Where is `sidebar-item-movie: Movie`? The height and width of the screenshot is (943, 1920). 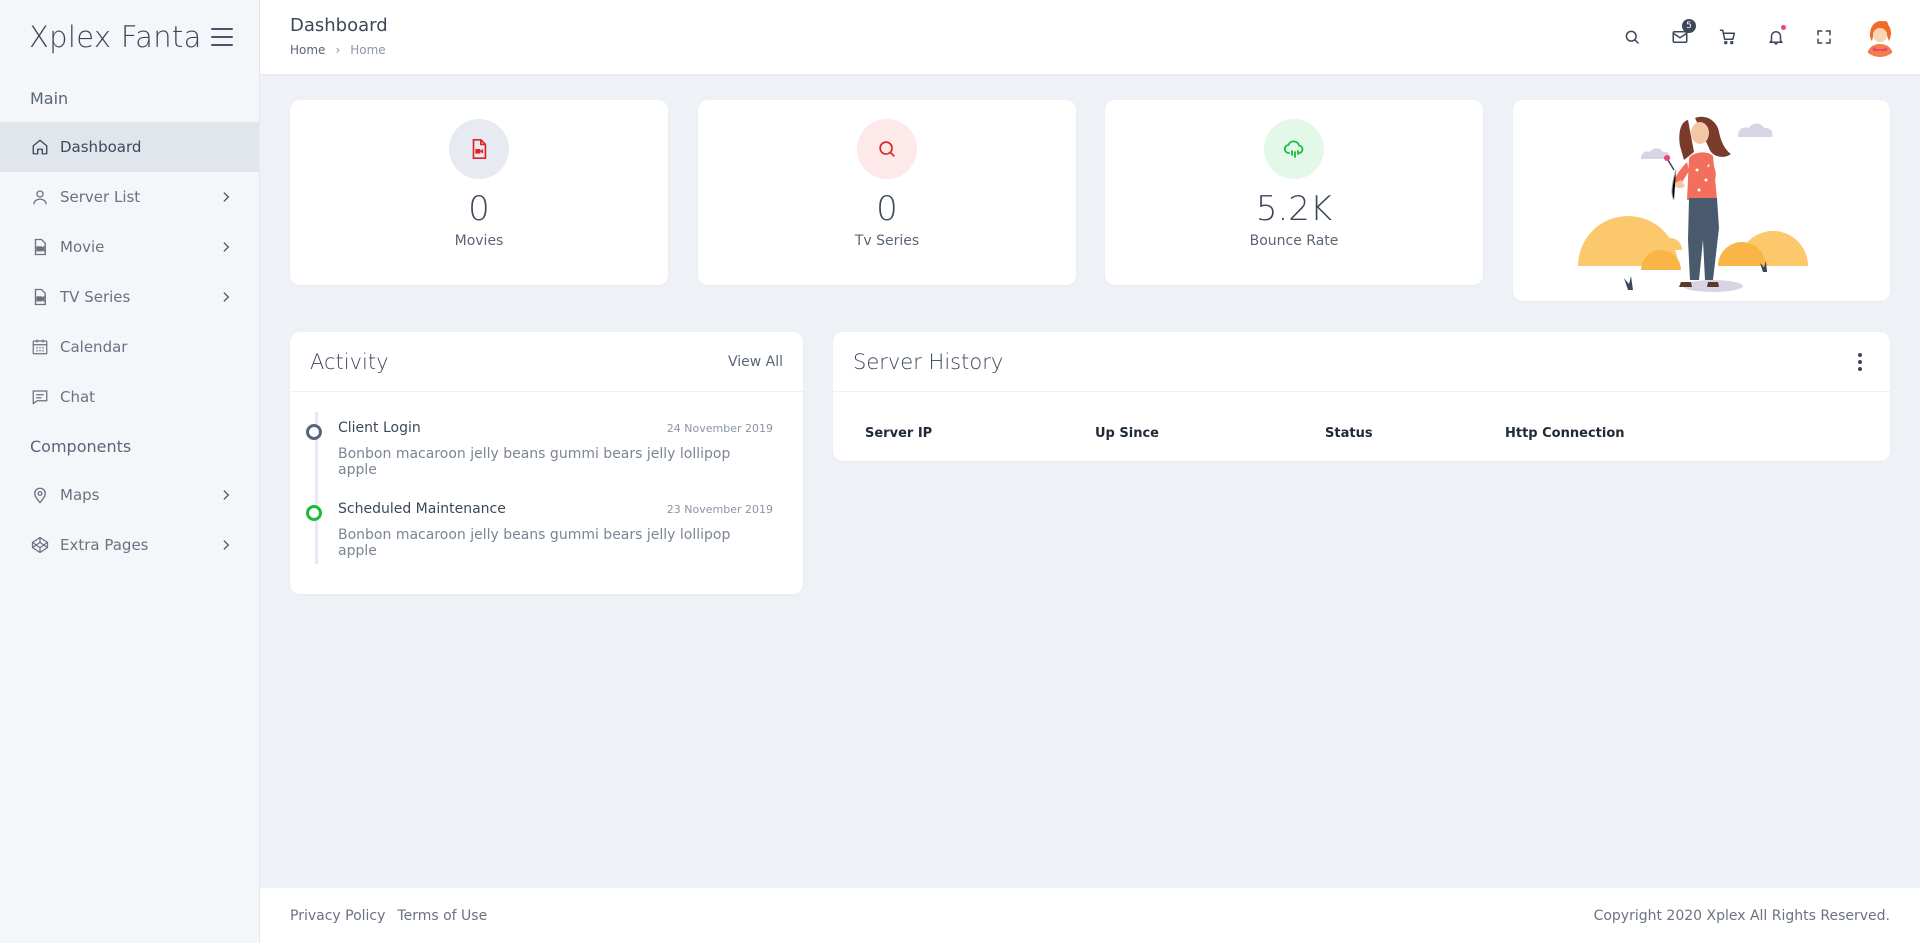
sidebar-item-movie: Movie is located at coordinates (129, 247).